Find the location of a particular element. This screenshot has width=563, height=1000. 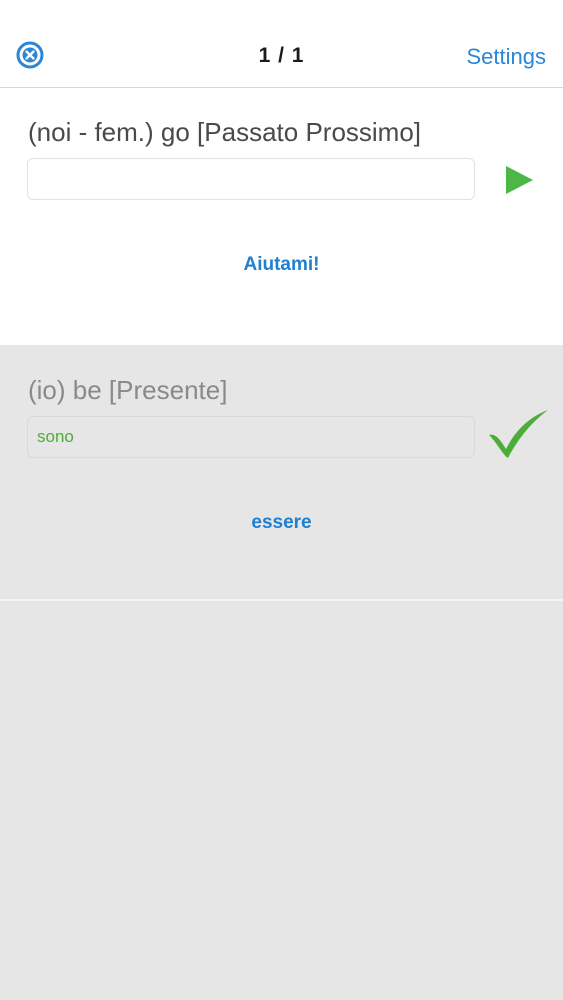

play-icon is located at coordinates (519, 180).